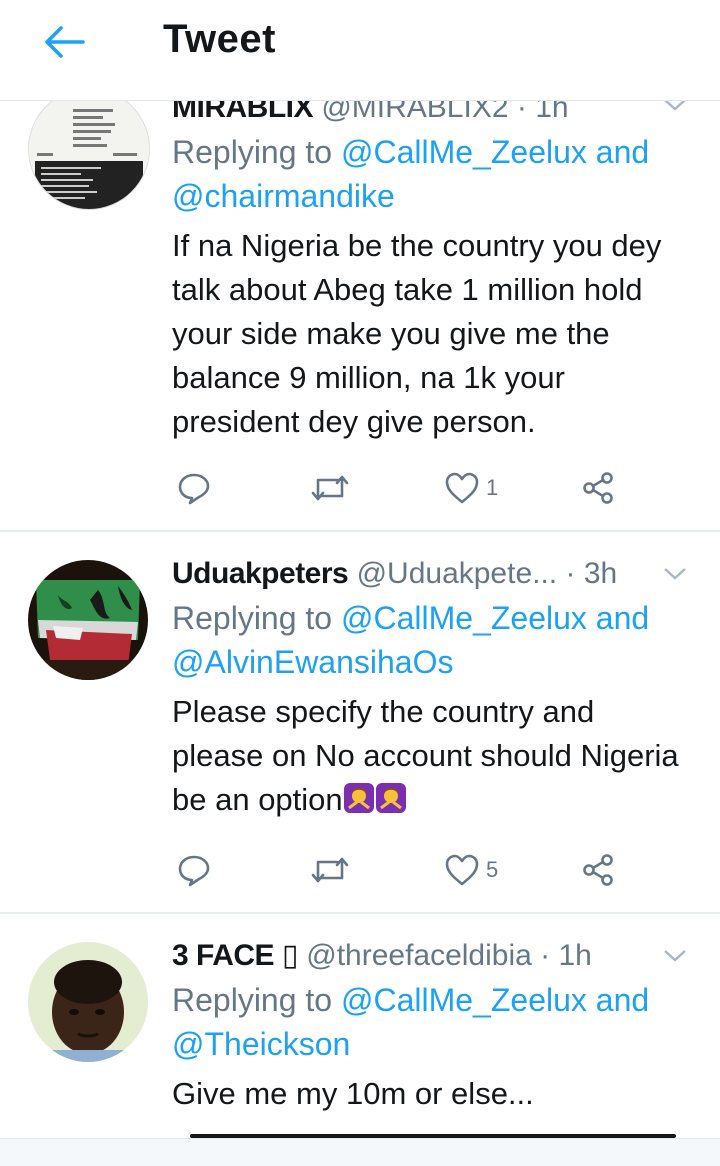  I want to click on mention-link: @chairmandike, so click(283, 196).